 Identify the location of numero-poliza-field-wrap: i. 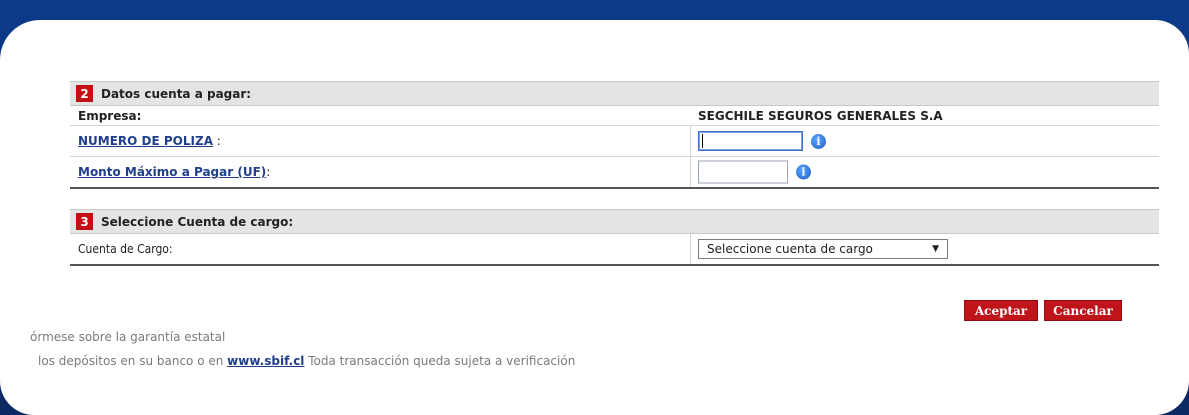
(762, 141).